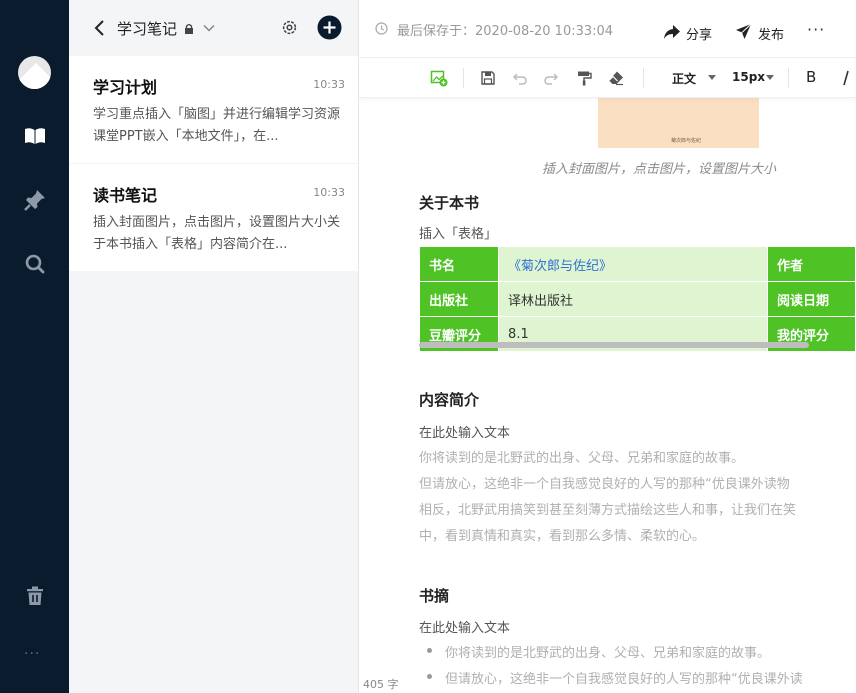 This screenshot has height=693, width=856. What do you see at coordinates (459, 299) in the screenshot?
I see `table-key-cell: 出版社` at bounding box center [459, 299].